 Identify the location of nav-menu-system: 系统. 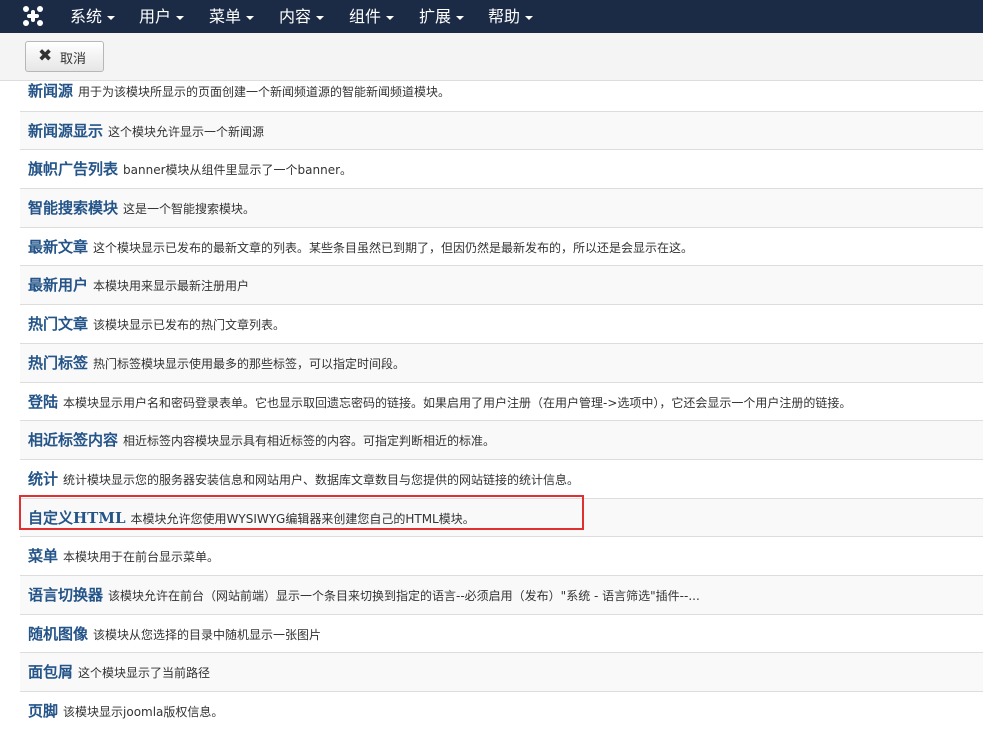
(93, 16).